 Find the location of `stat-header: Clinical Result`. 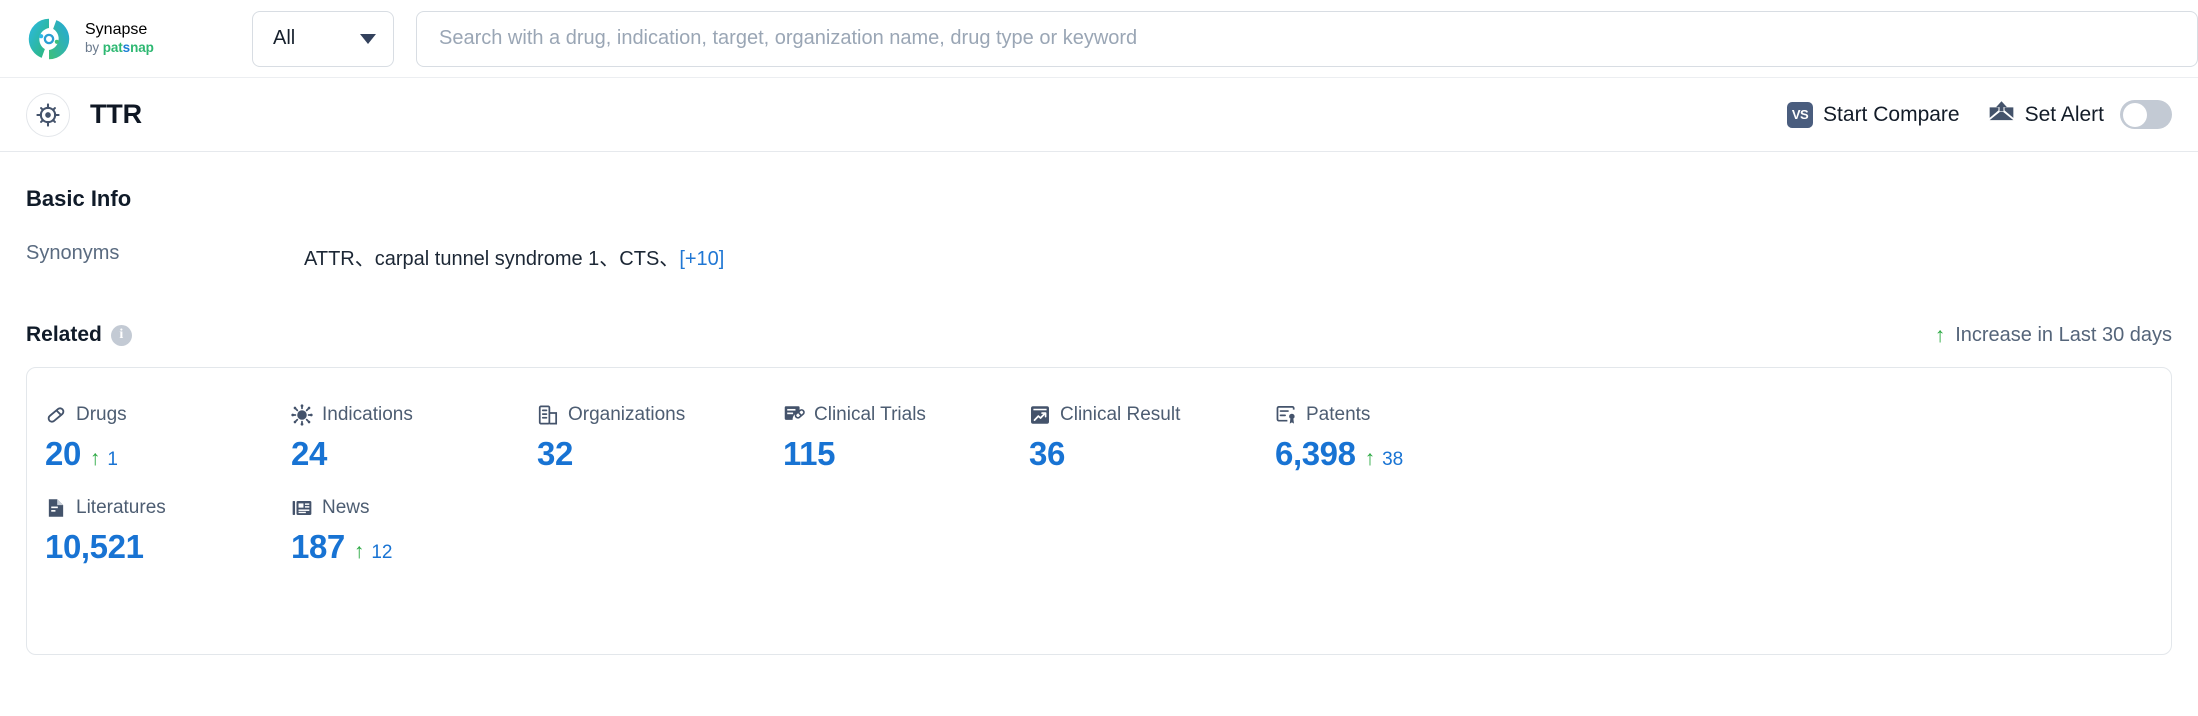

stat-header: Clinical Result is located at coordinates (1152, 415).